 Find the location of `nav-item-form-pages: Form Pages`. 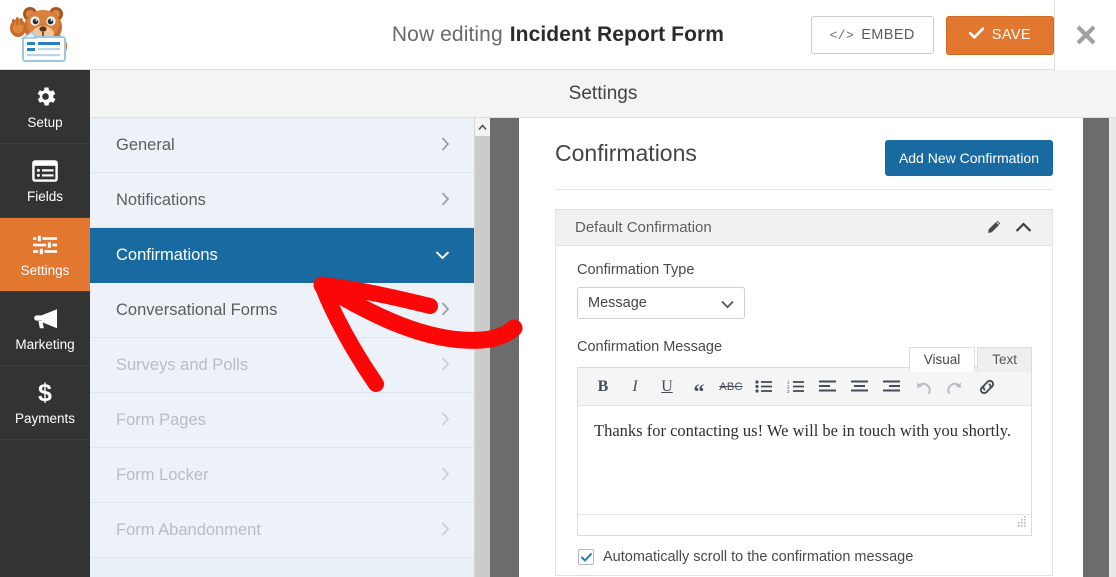

nav-item-form-pages: Form Pages is located at coordinates (282, 420).